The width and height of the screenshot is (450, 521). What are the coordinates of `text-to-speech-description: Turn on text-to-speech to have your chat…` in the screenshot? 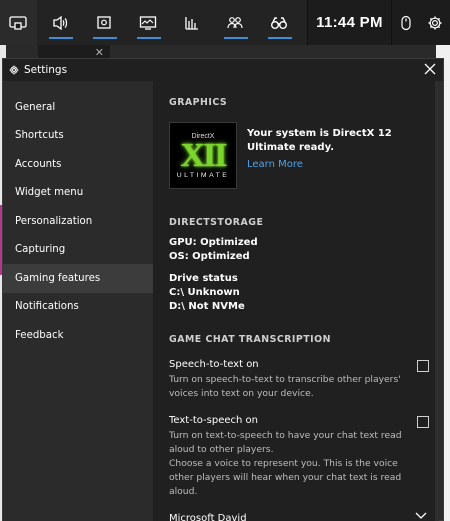 It's located at (285, 442).